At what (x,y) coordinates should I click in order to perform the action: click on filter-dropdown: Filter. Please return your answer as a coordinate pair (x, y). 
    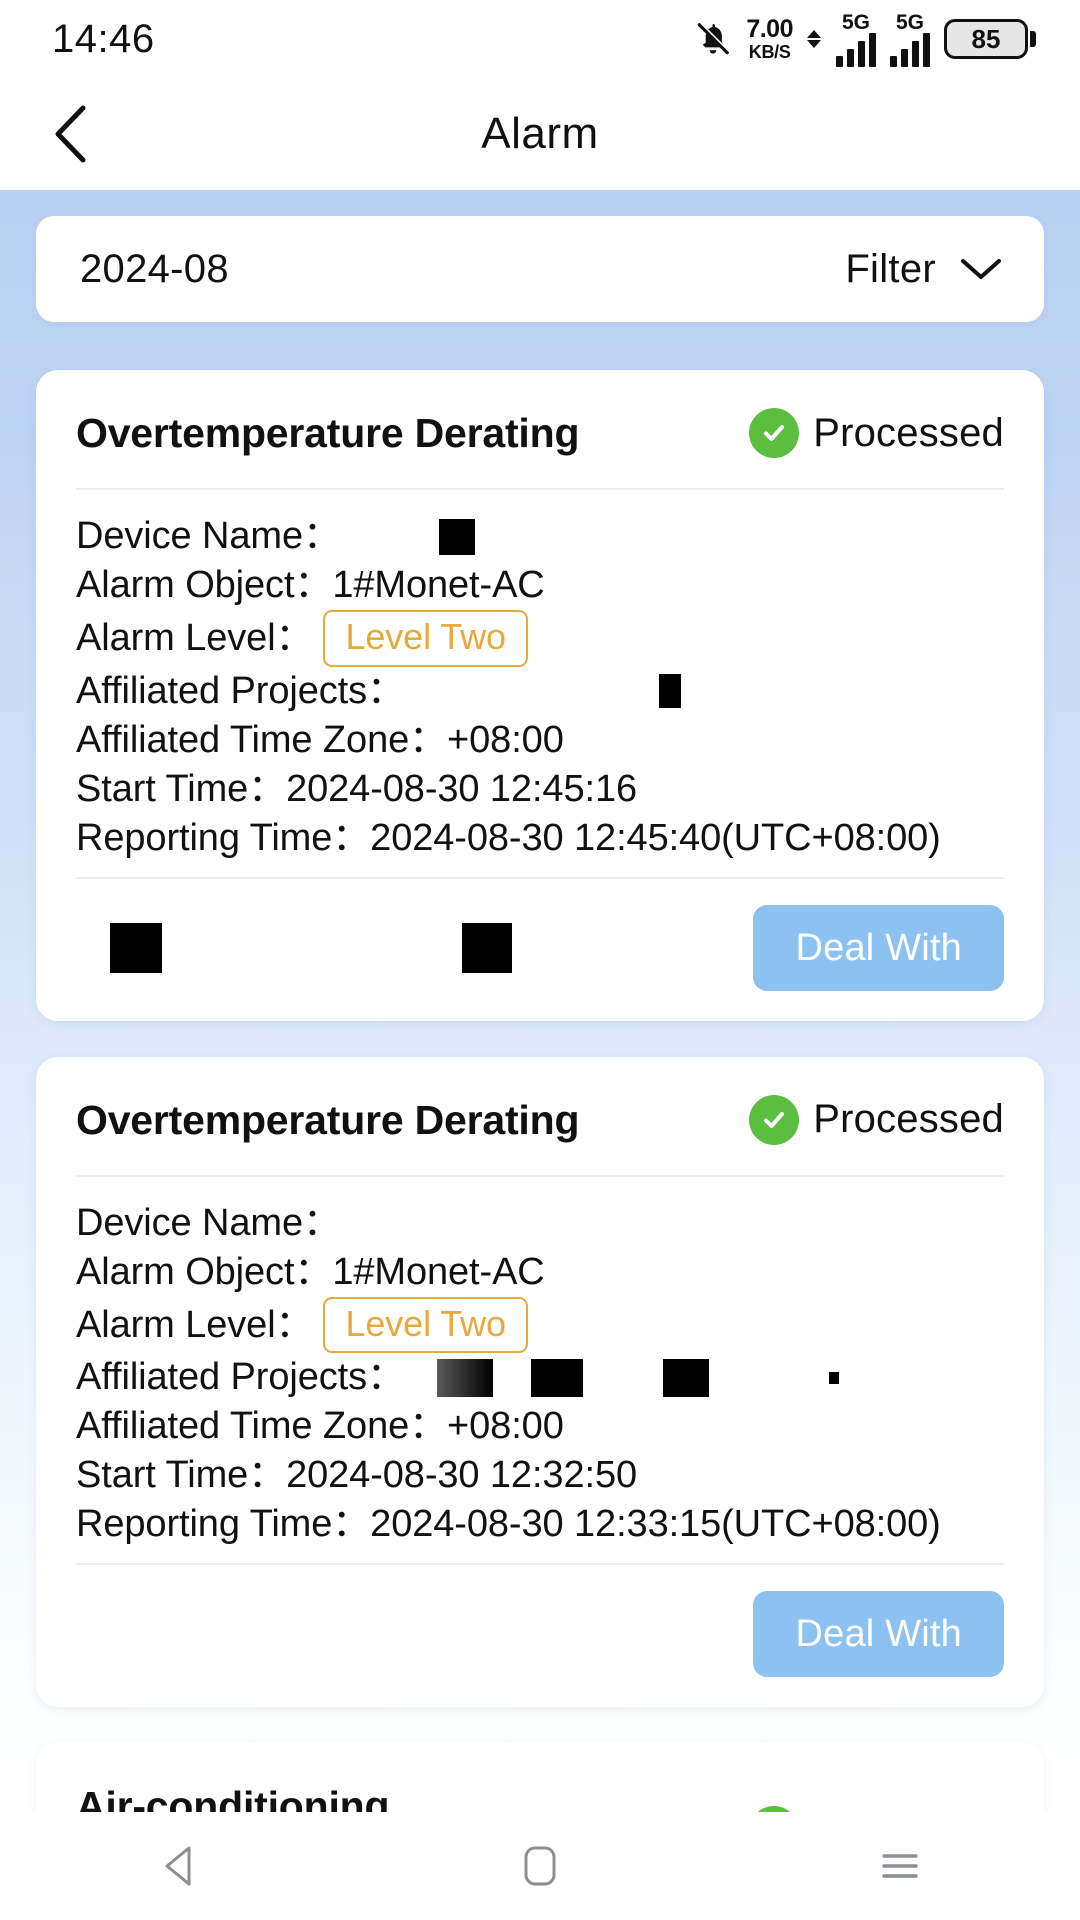
    Looking at the image, I should click on (924, 269).